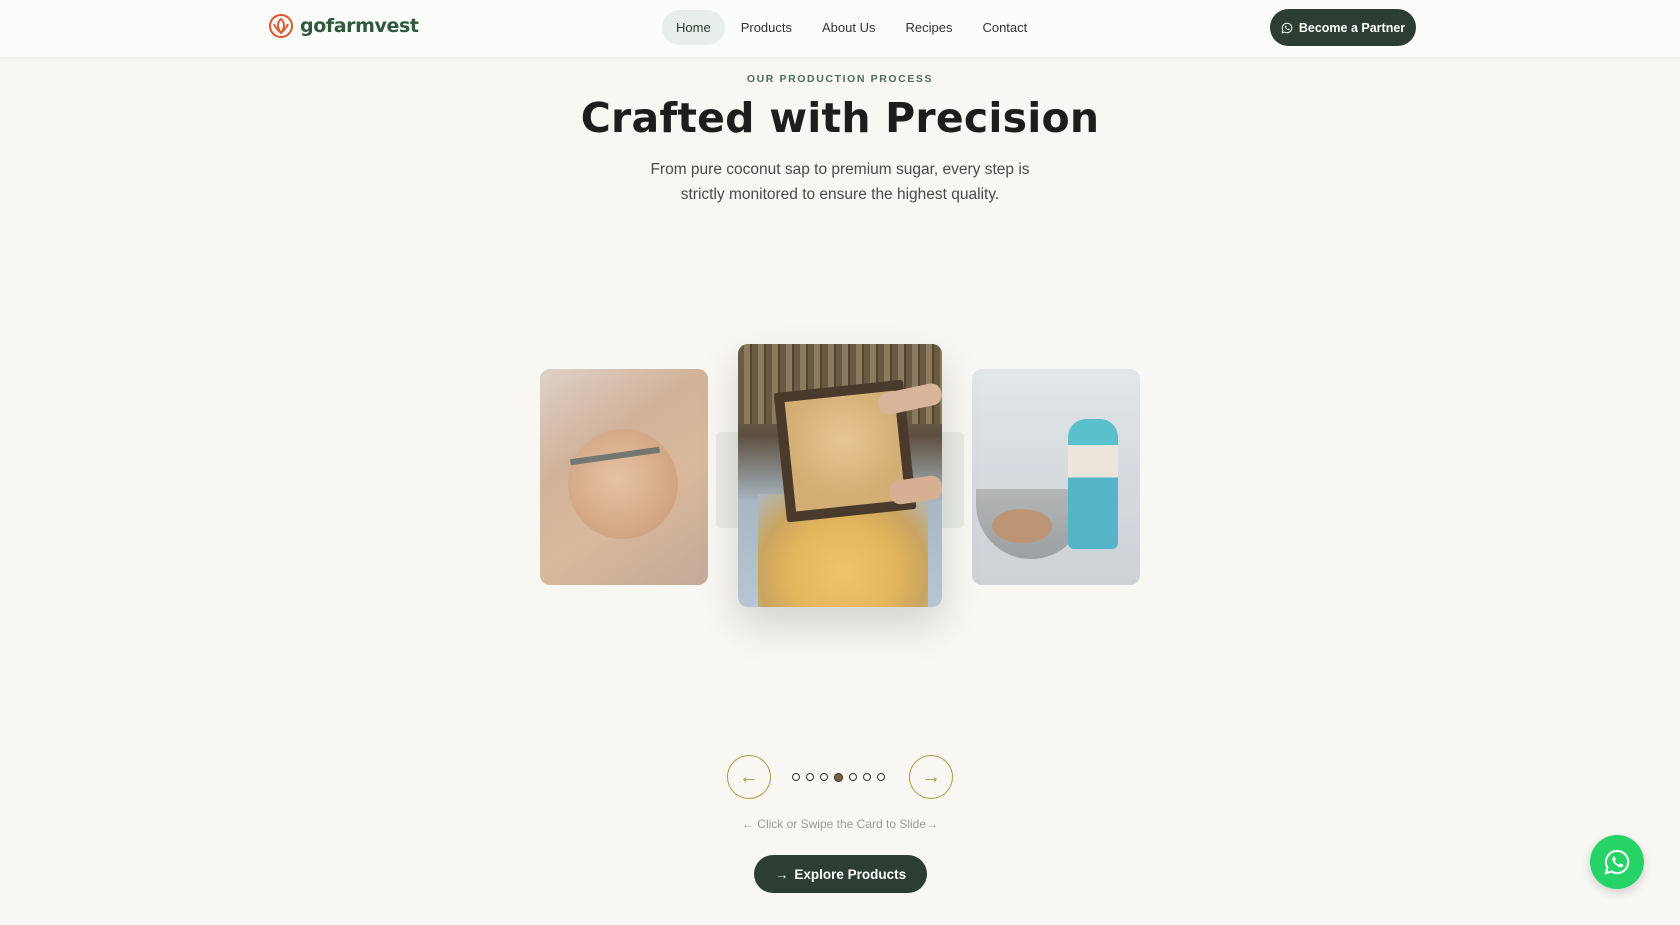 The width and height of the screenshot is (1680, 925). I want to click on explore-products-button: → Explore Products, so click(840, 874).